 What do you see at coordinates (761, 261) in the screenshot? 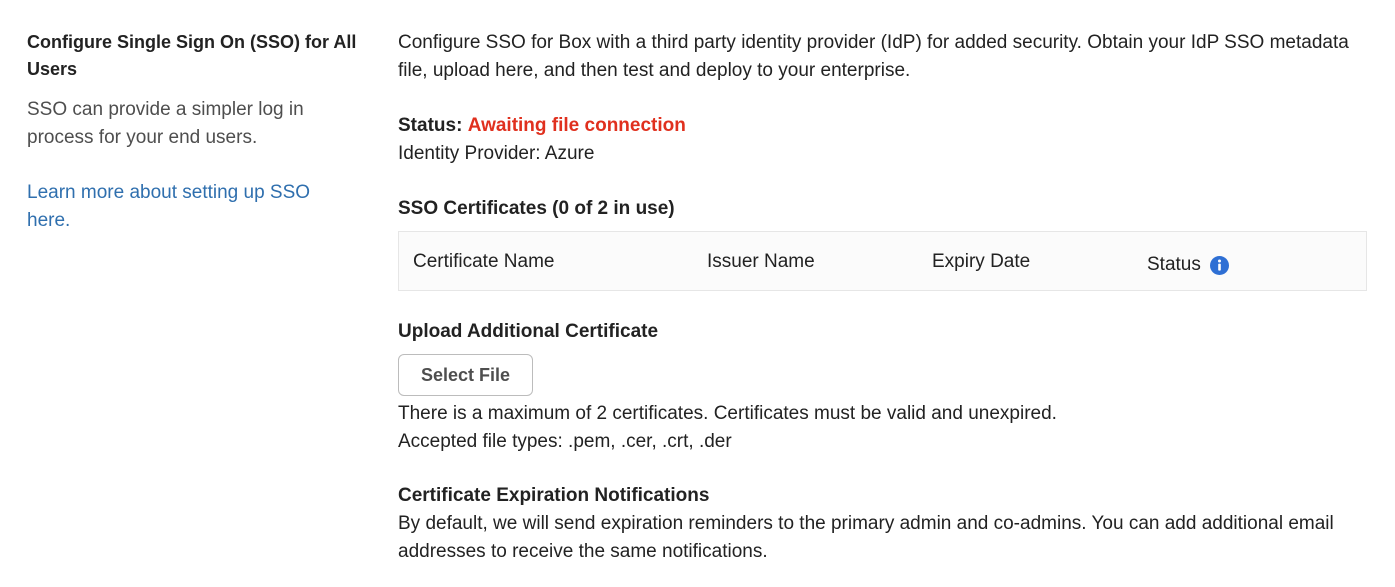
I see `column-header-issuer-name: Issuer Name` at bounding box center [761, 261].